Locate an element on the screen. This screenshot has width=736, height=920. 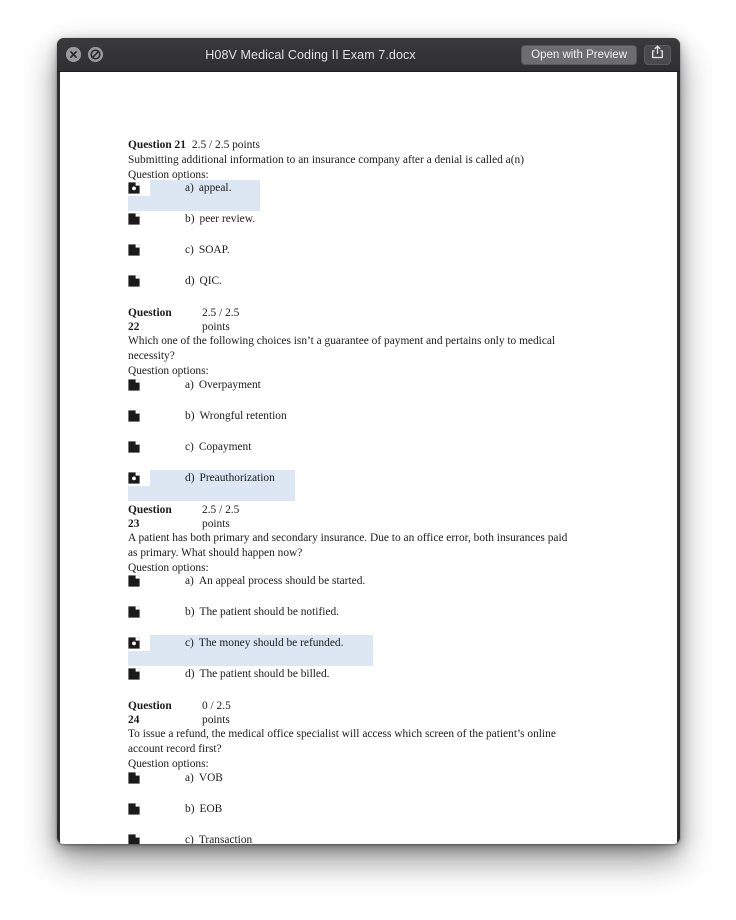
option-text: b) The patient should be notified. is located at coordinates (262, 612).